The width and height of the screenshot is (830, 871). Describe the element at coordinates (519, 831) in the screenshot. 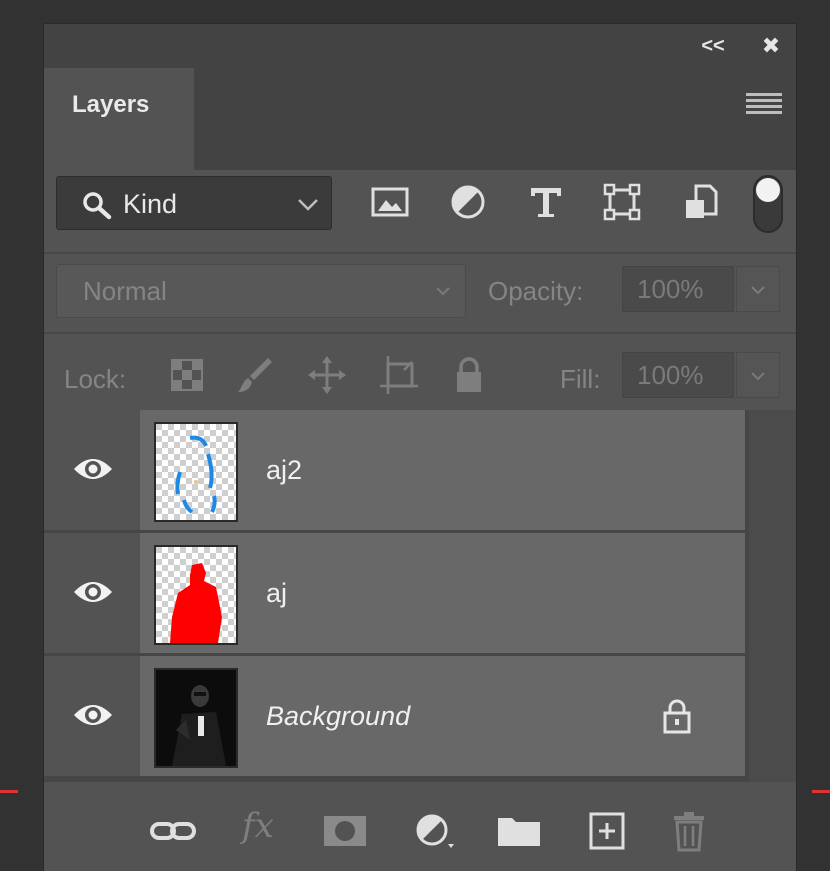

I see `new-group-icon` at that location.